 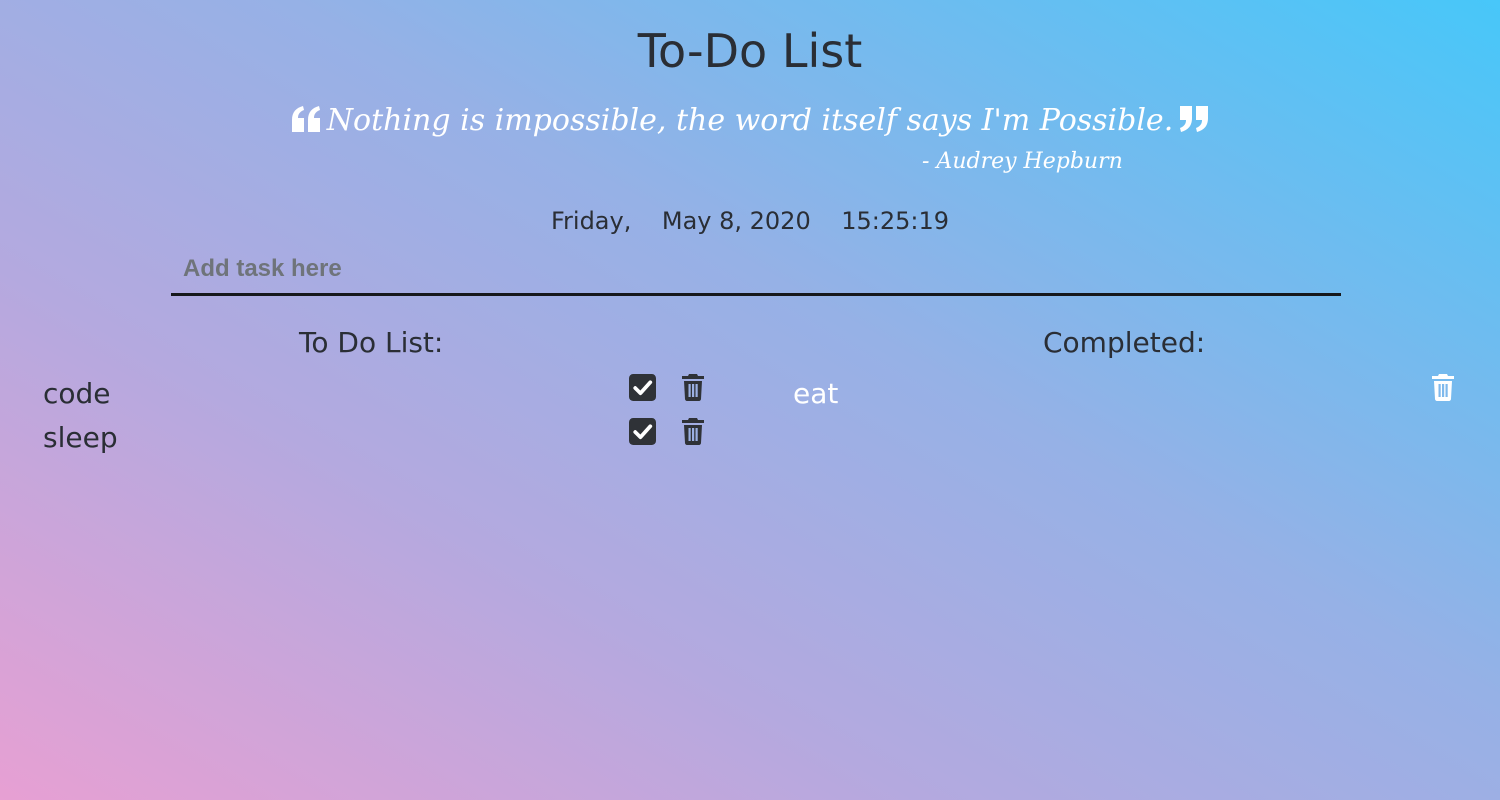 I want to click on date-time-display: Friday, May 8, 2020 15:25:19, so click(x=750, y=221).